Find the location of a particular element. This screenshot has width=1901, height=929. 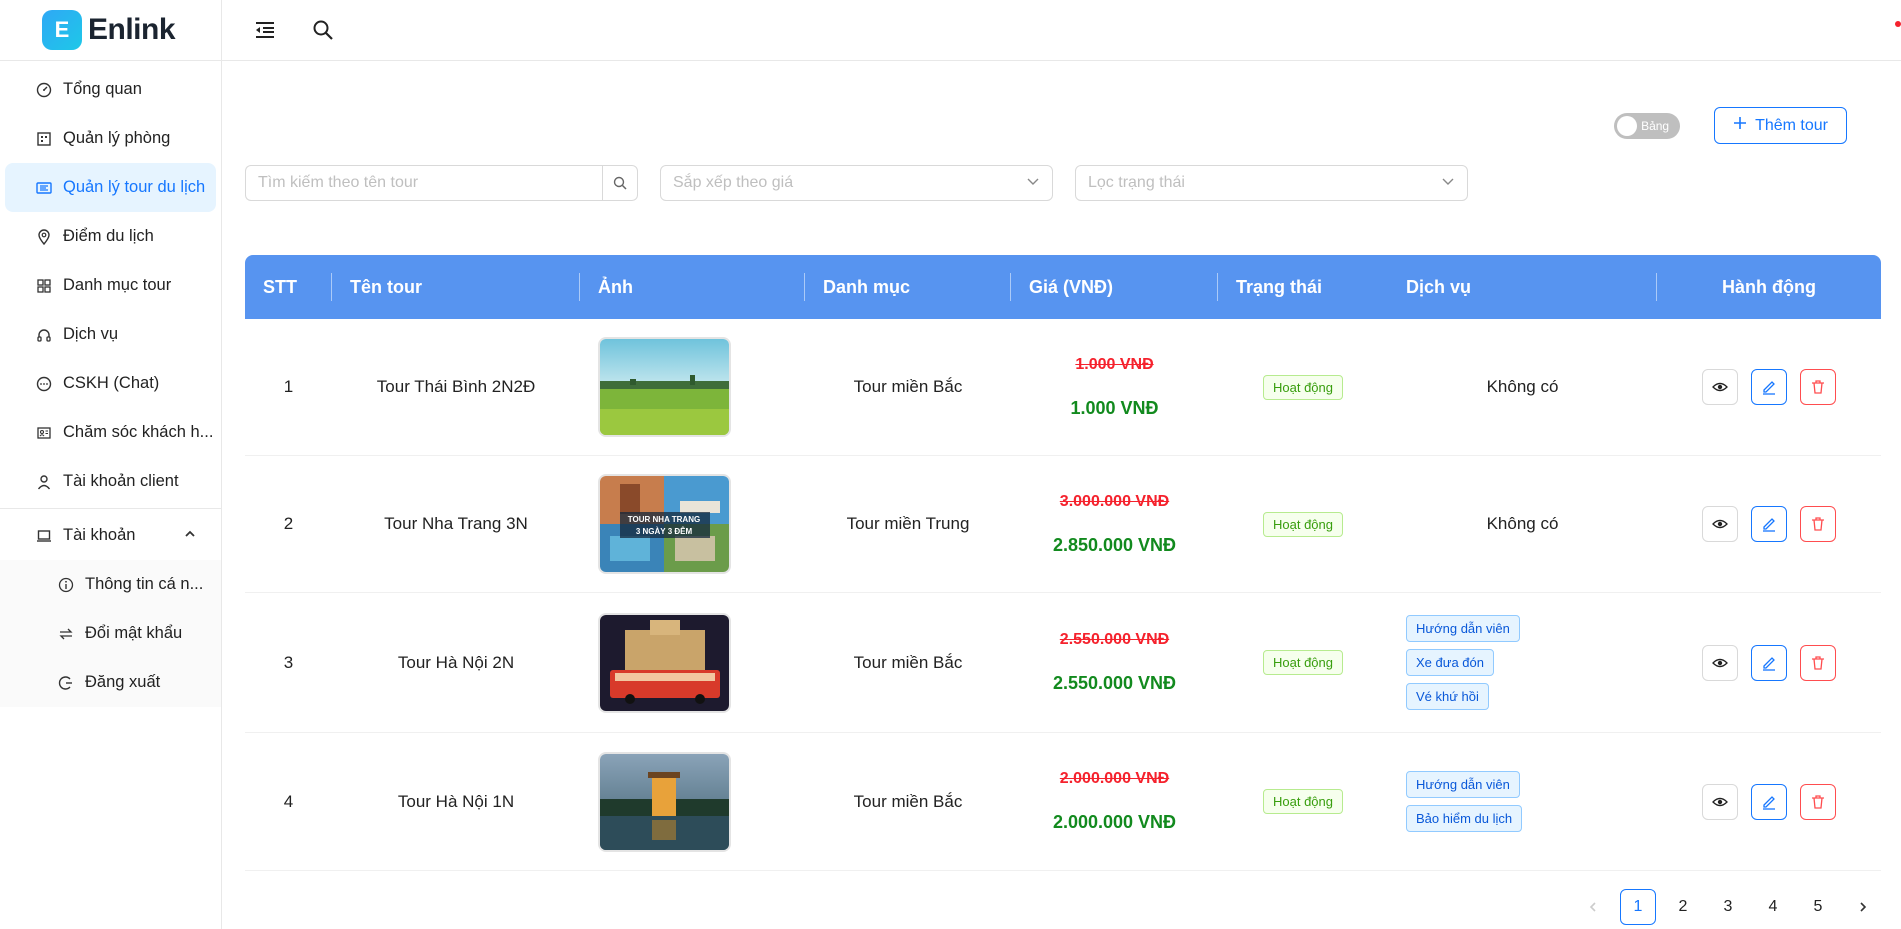

page-1: 1 is located at coordinates (1638, 907).